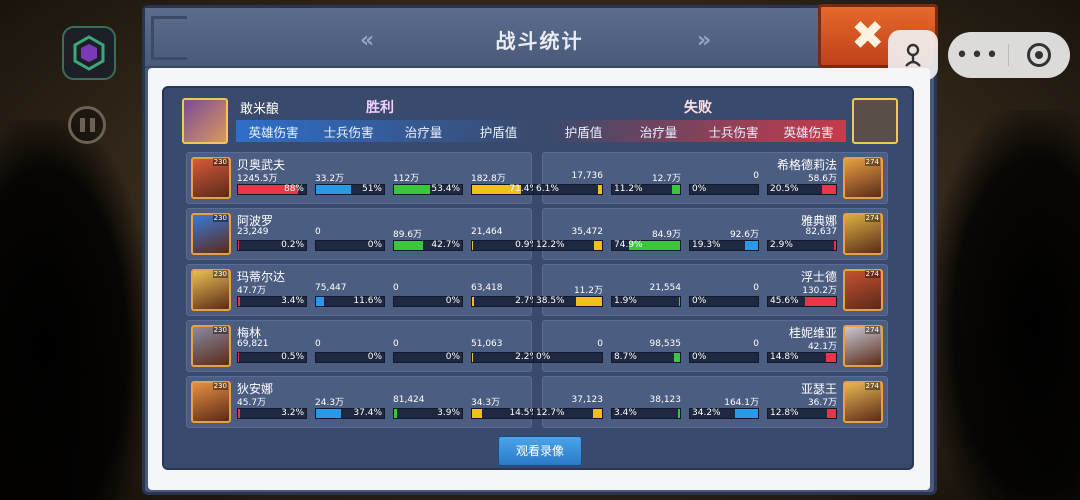  I want to click on stat-cell: 47.7万 3.4%, so click(272, 297).